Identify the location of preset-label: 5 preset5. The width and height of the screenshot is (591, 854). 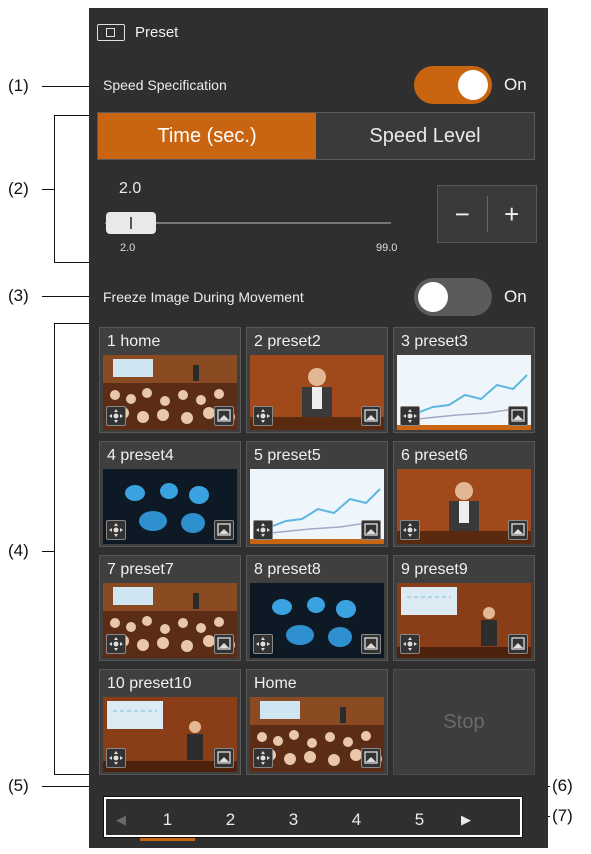
(287, 455).